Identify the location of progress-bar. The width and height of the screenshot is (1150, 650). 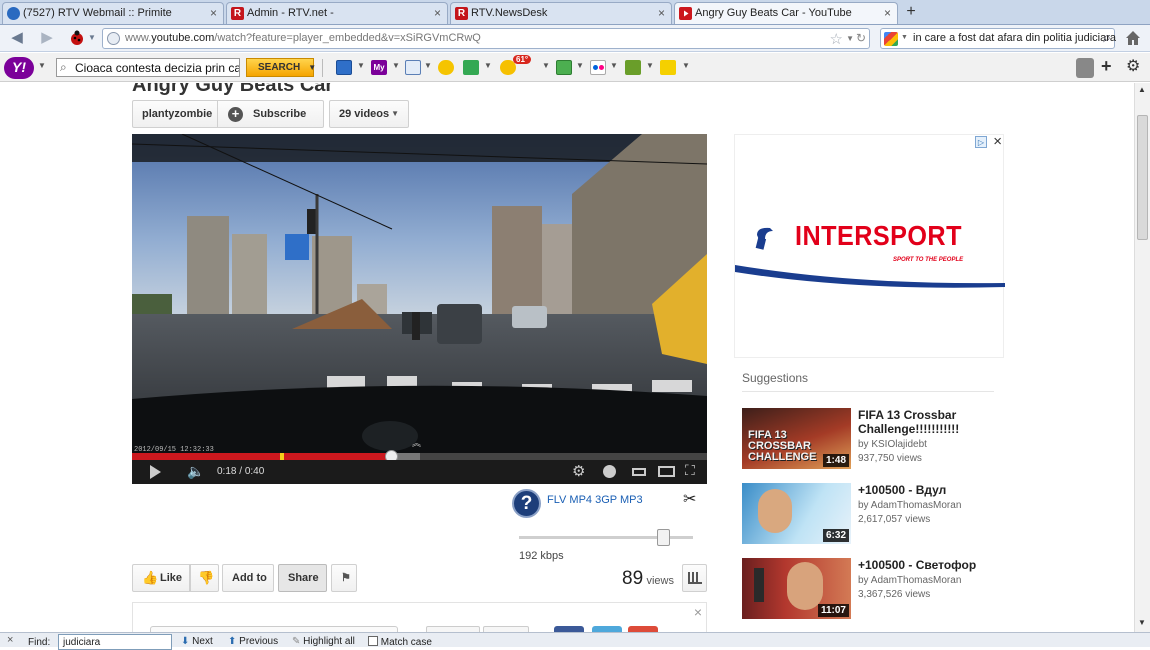
(419, 456).